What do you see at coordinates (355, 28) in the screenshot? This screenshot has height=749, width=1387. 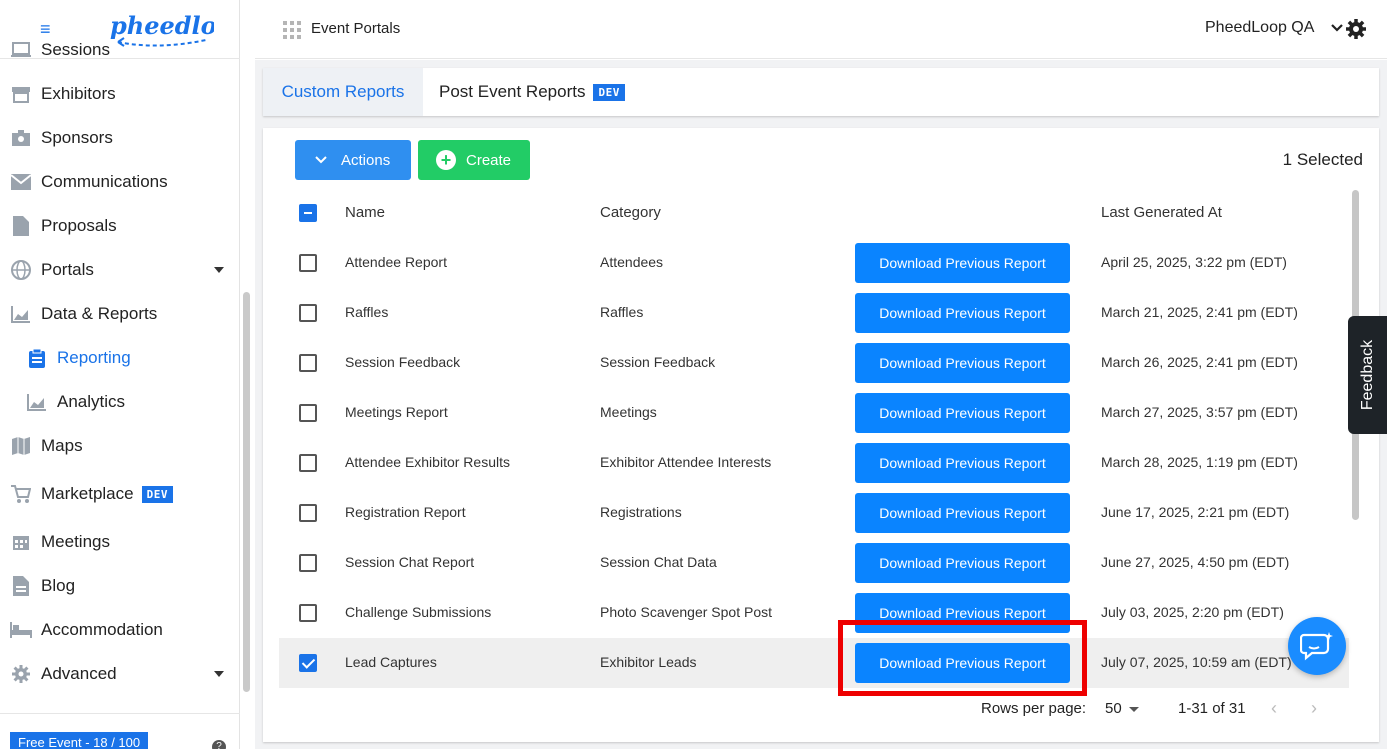 I see `page-title: Event Portals` at bounding box center [355, 28].